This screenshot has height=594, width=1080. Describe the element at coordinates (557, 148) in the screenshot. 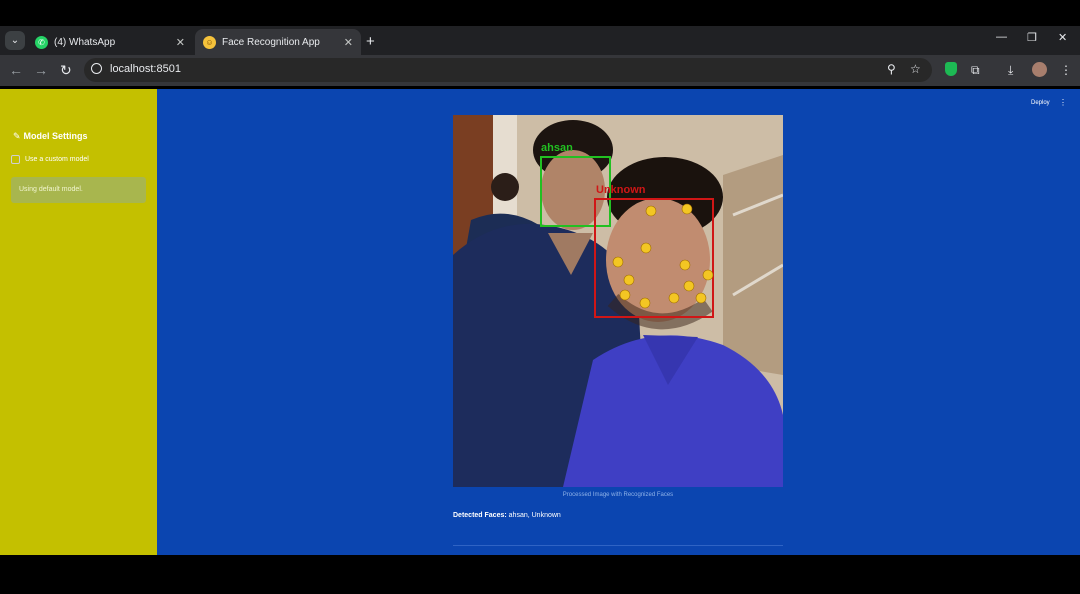

I see `face-label-known: ahsan` at that location.